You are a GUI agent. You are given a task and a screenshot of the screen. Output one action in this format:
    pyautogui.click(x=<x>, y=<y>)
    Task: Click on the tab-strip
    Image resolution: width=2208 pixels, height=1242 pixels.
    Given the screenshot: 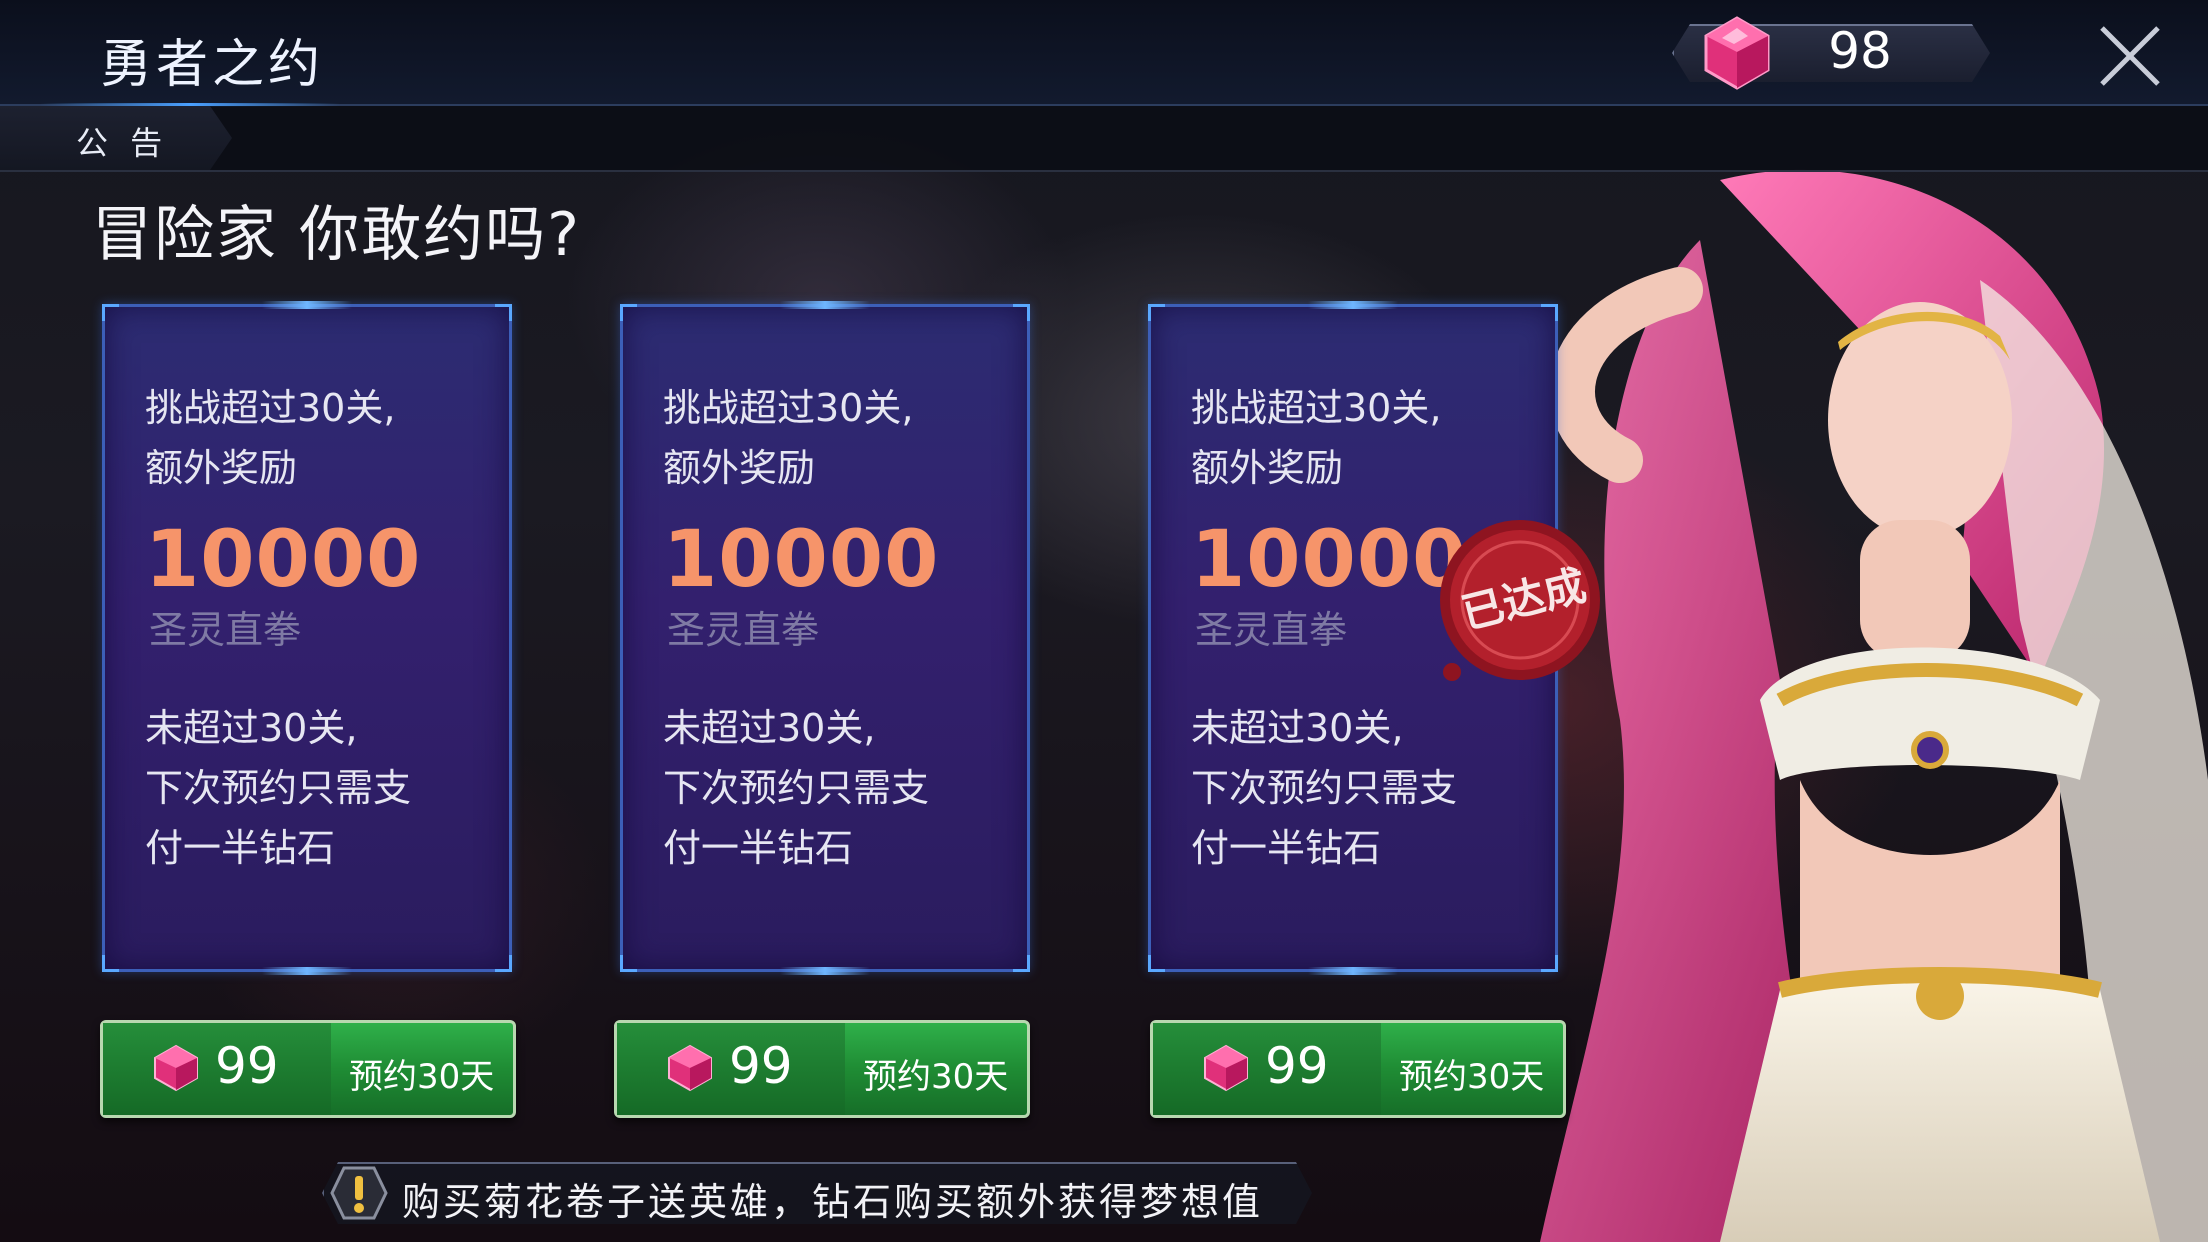 What is the action you would take?
    pyautogui.click(x=1104, y=139)
    